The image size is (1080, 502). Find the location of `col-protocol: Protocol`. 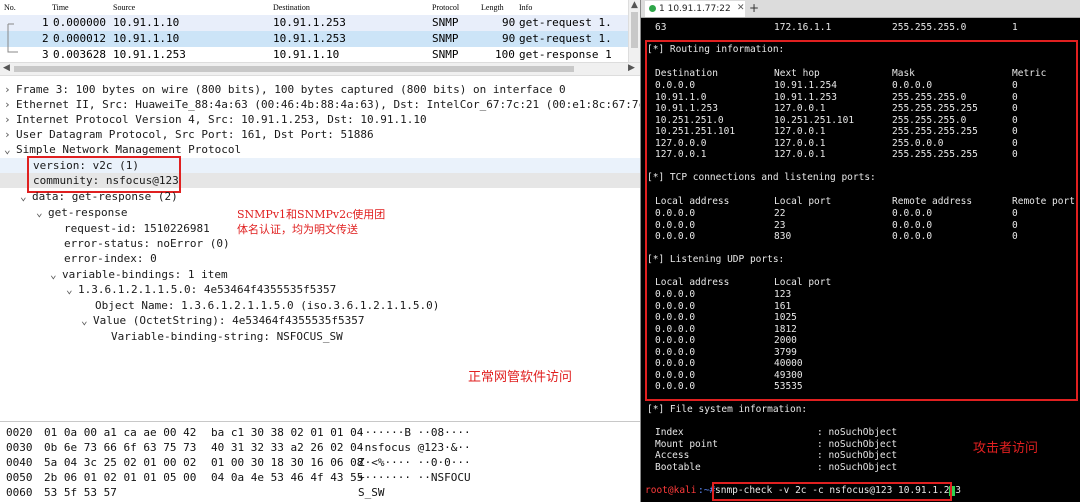

col-protocol: Protocol is located at coordinates (445, 7).